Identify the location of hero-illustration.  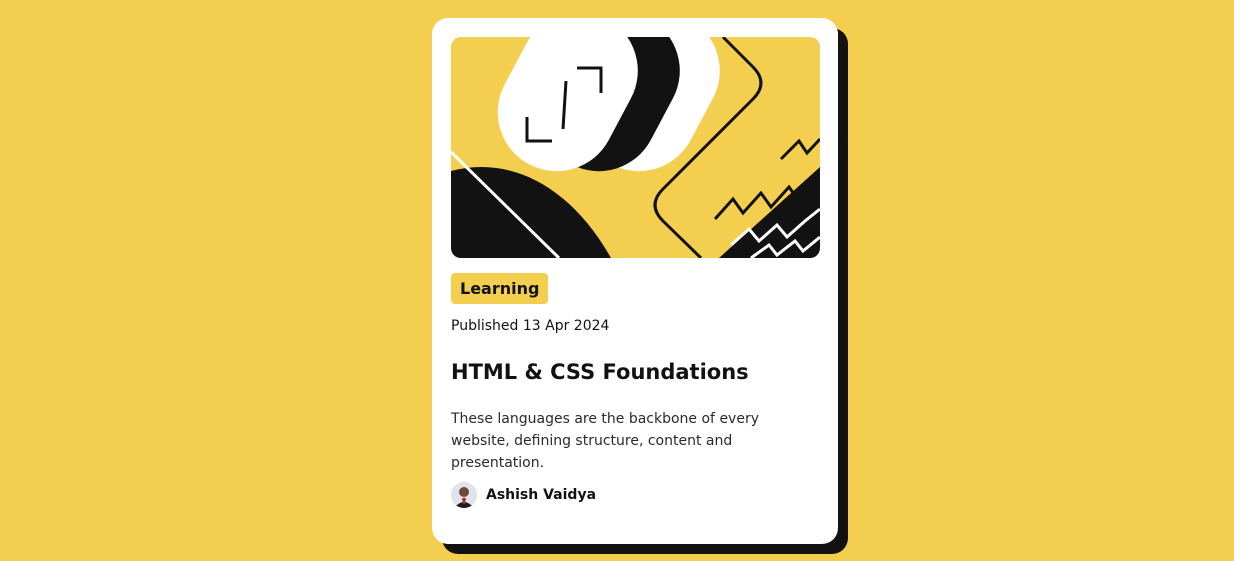
(635, 147).